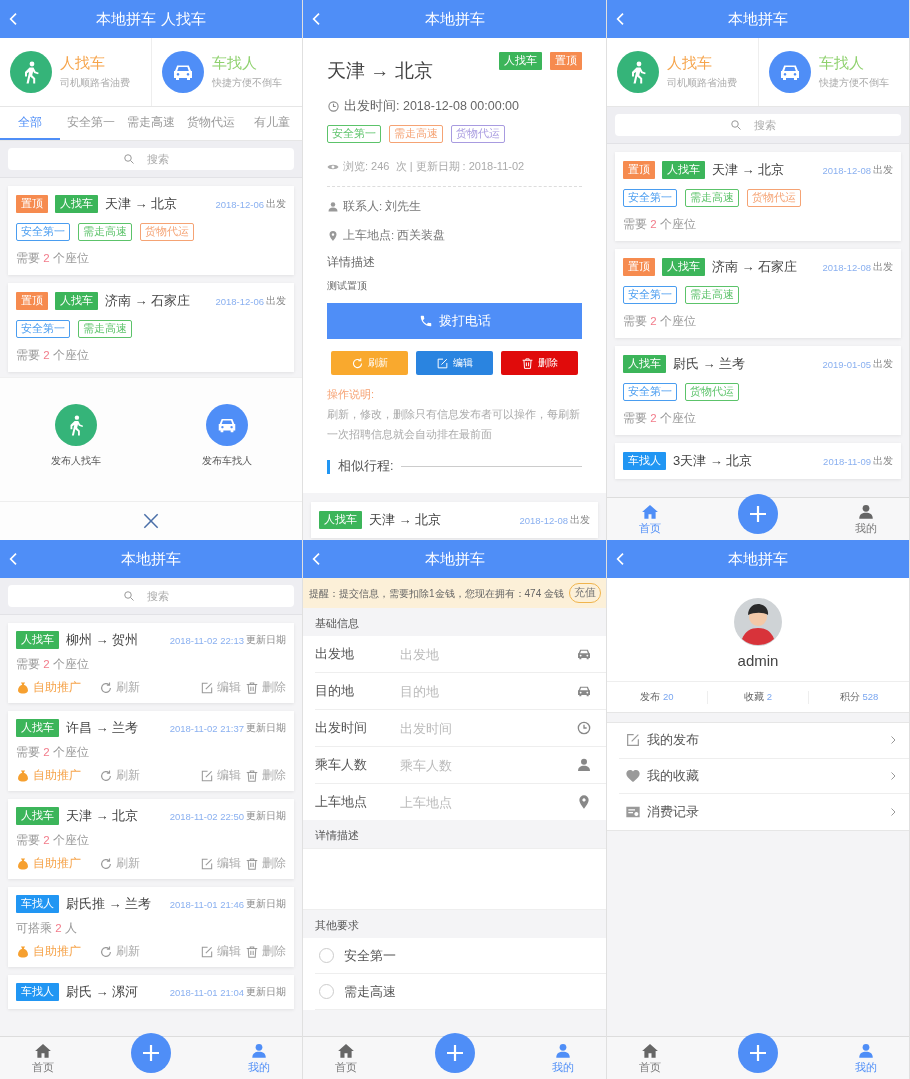 This screenshot has width=910, height=1079. Describe the element at coordinates (488, 765) in the screenshot. I see `input-field: 乘车人数` at that location.